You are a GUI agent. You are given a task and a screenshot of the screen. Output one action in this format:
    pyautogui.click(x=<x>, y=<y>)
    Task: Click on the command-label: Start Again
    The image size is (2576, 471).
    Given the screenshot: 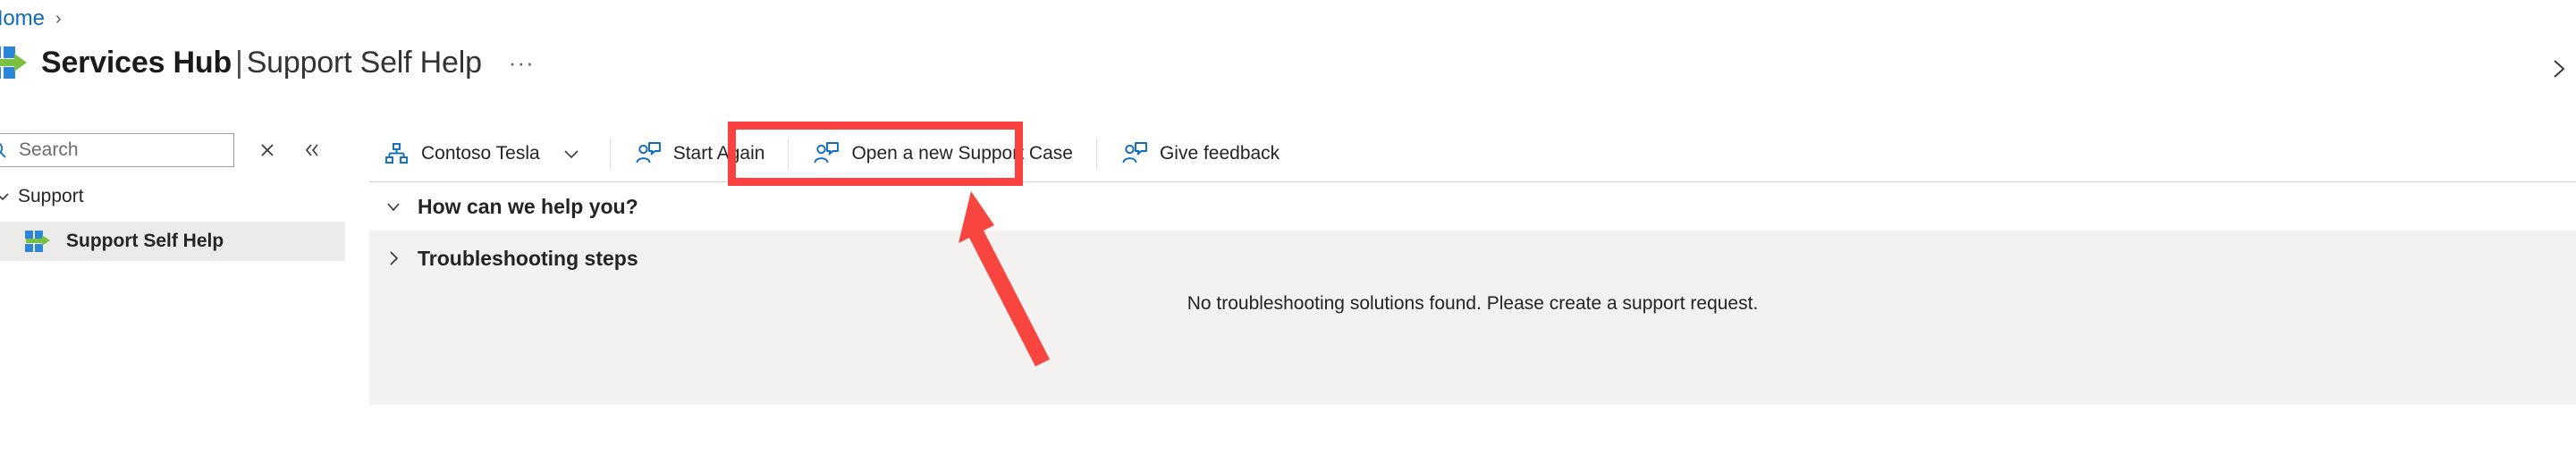 What is the action you would take?
    pyautogui.click(x=718, y=153)
    